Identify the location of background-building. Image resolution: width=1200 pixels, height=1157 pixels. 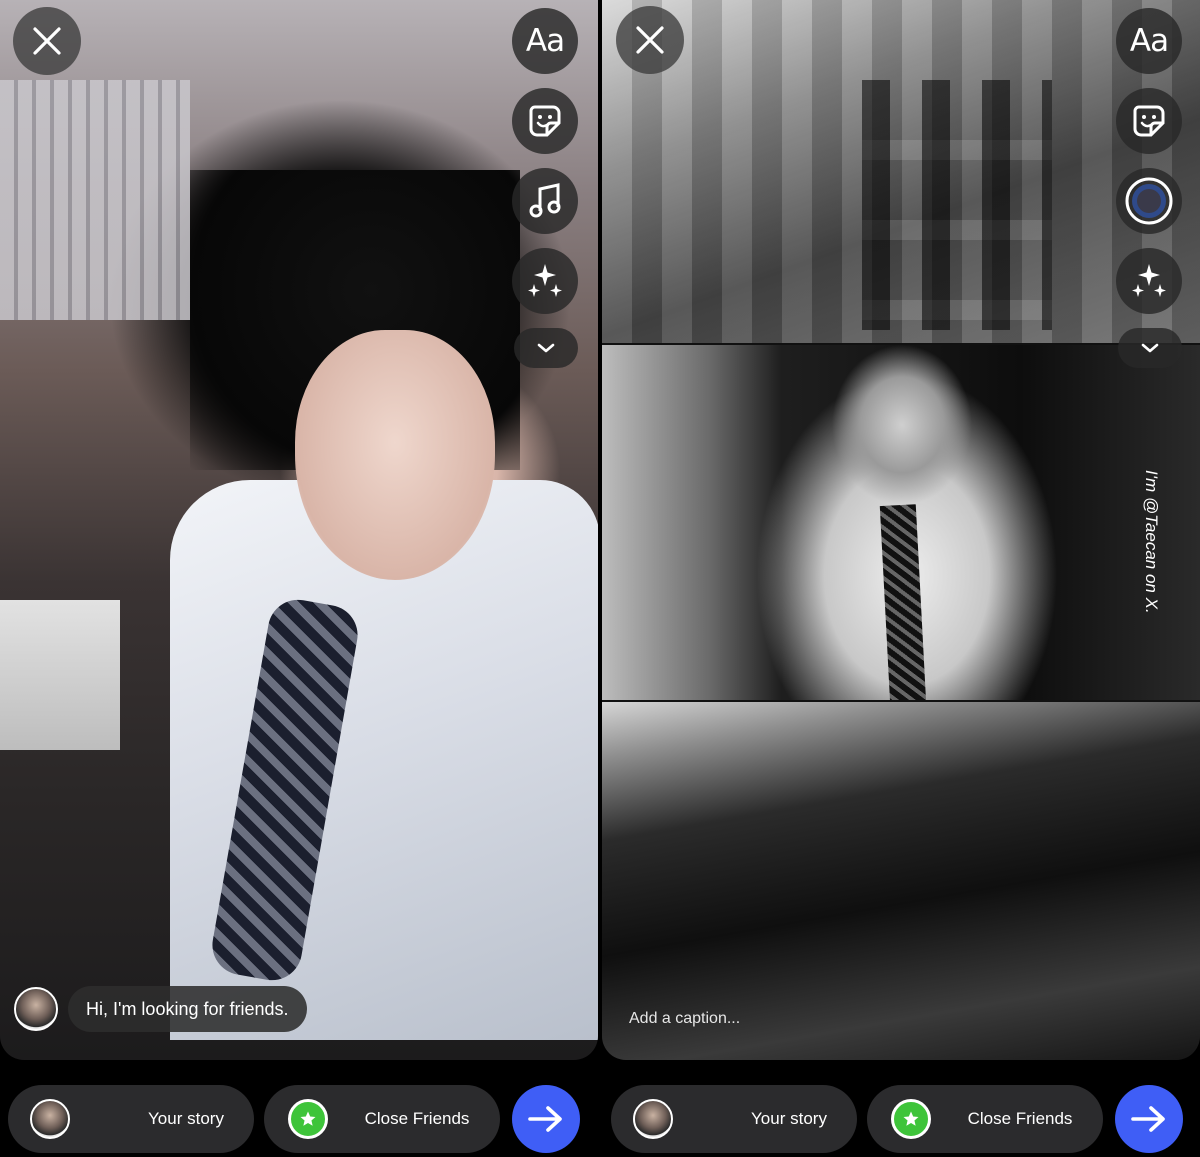
(95, 200).